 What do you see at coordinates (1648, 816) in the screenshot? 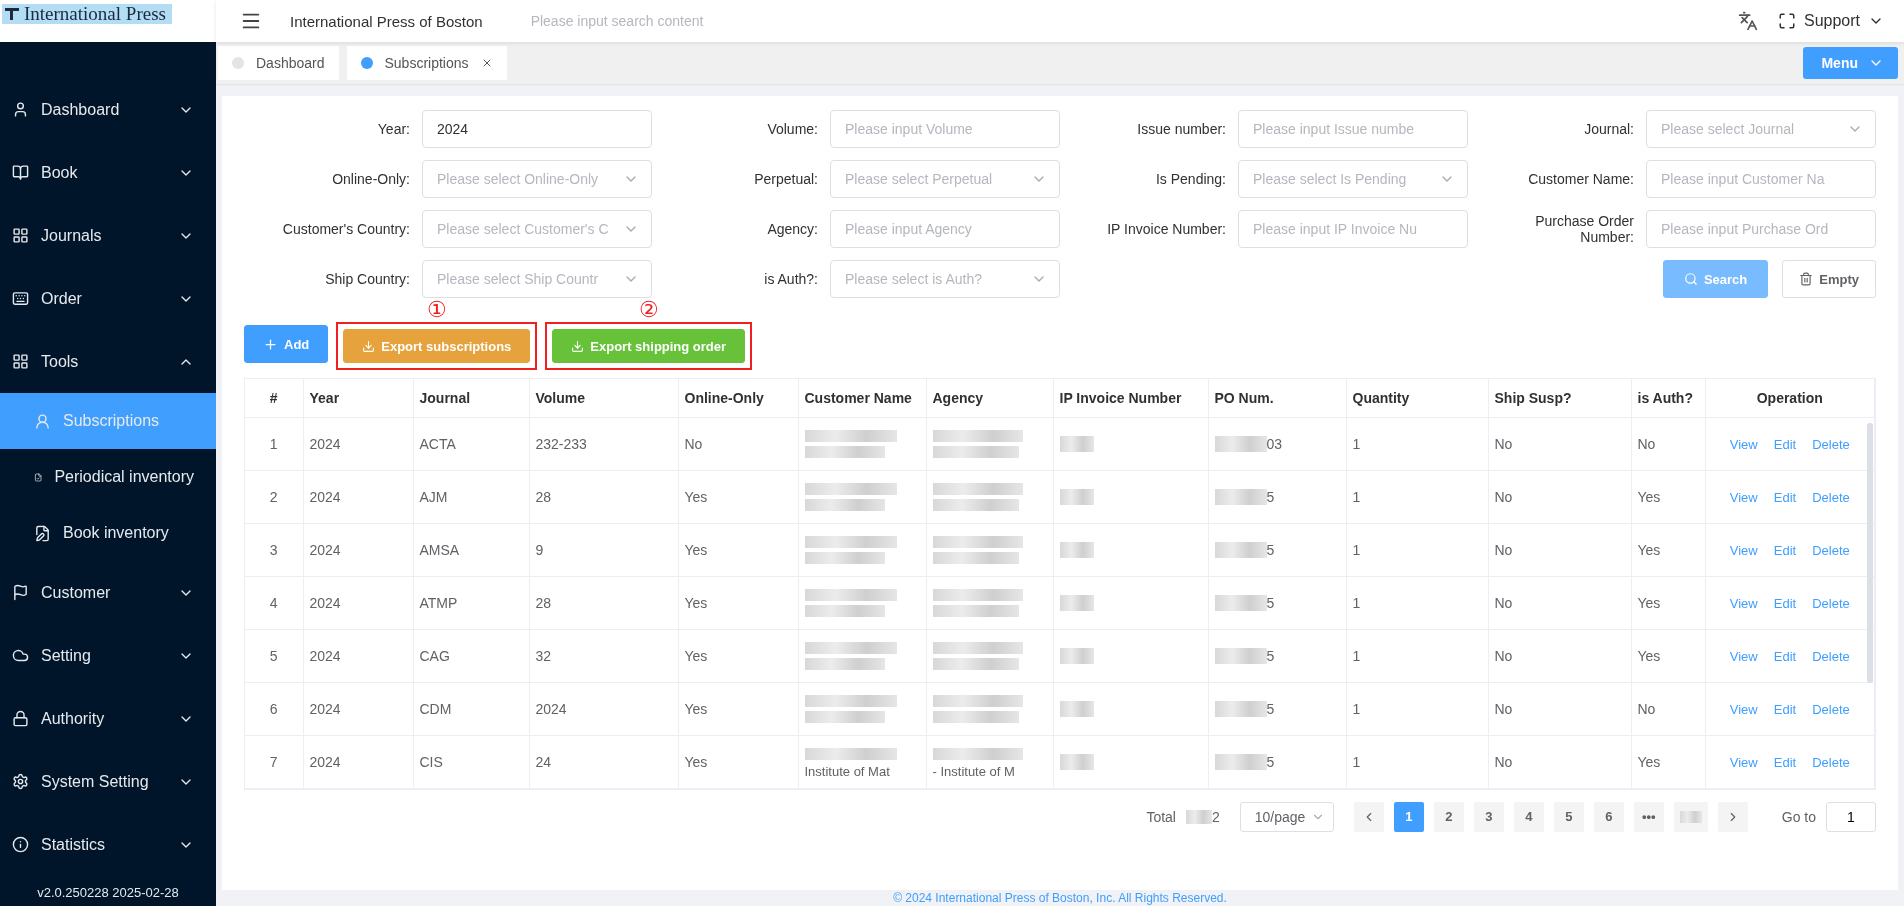
I see `page-button: •••` at bounding box center [1648, 816].